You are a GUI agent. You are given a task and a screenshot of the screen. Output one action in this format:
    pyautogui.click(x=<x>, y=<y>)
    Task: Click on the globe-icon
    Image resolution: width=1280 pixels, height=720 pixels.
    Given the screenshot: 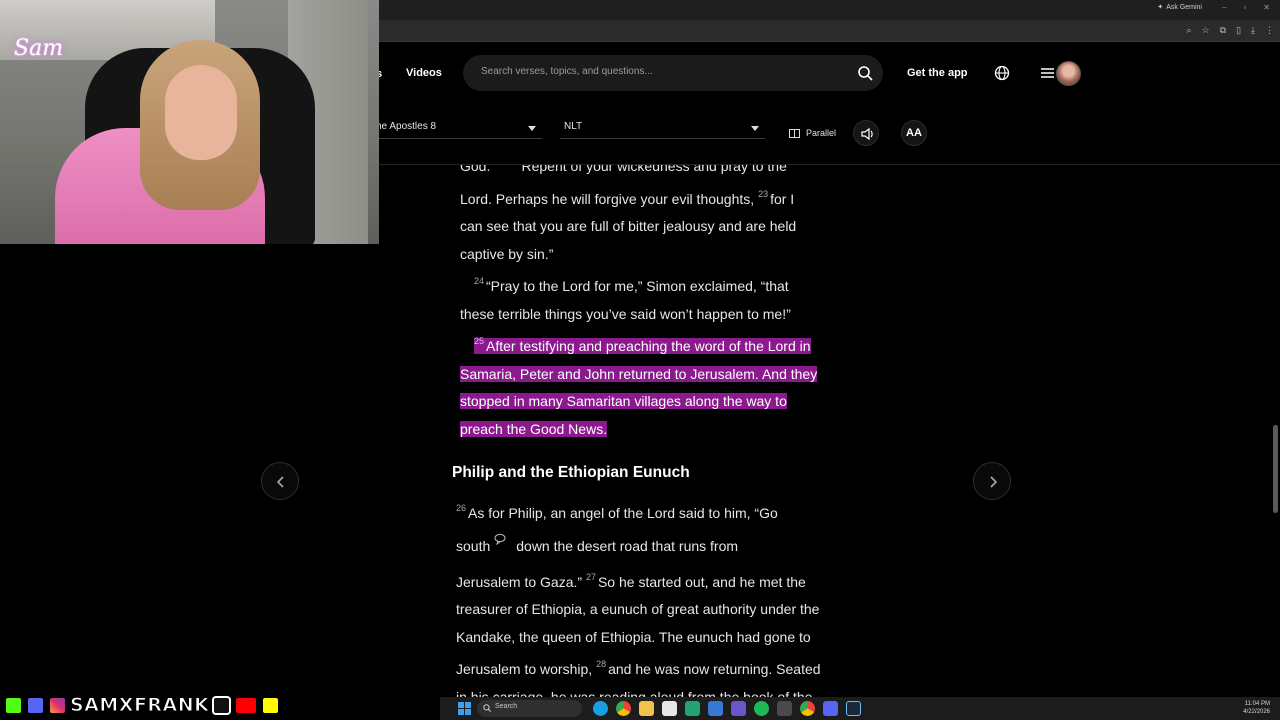 What is the action you would take?
    pyautogui.click(x=1002, y=73)
    